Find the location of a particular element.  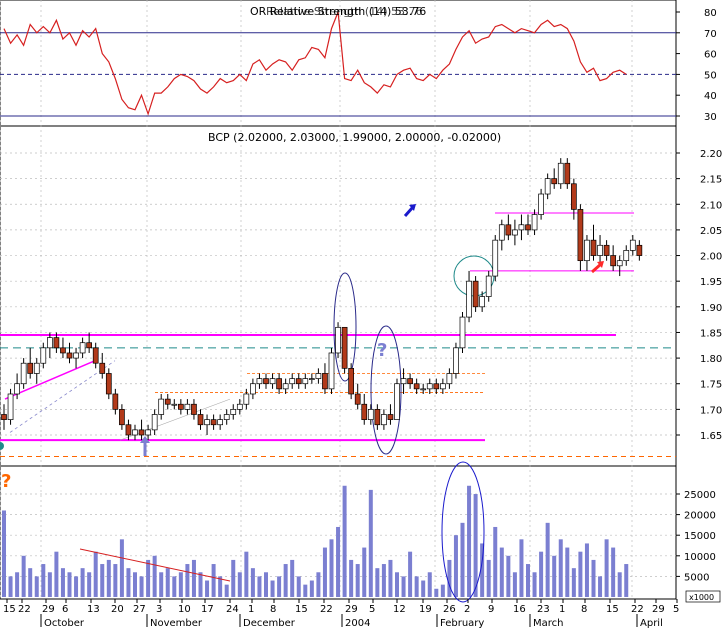

volume-multiplier-box: x1000 is located at coordinates (703, 596).